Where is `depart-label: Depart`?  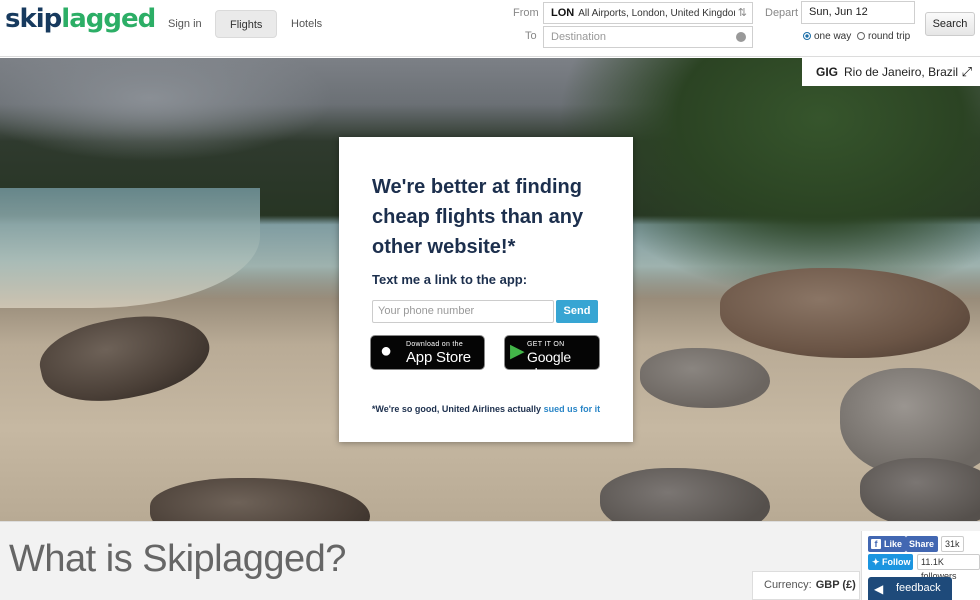
depart-label: Depart is located at coordinates (782, 13).